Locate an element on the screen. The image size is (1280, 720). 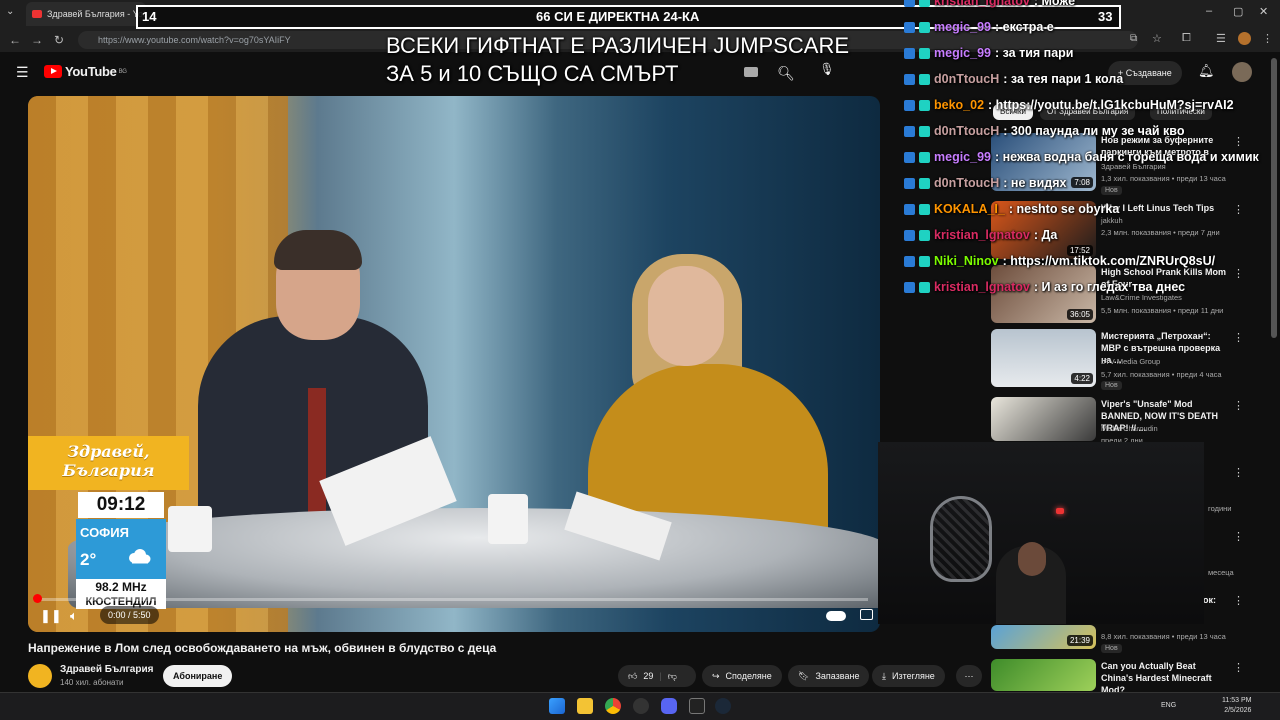
video-item-channel: bTV Media Group is located at coordinates (1130, 361).